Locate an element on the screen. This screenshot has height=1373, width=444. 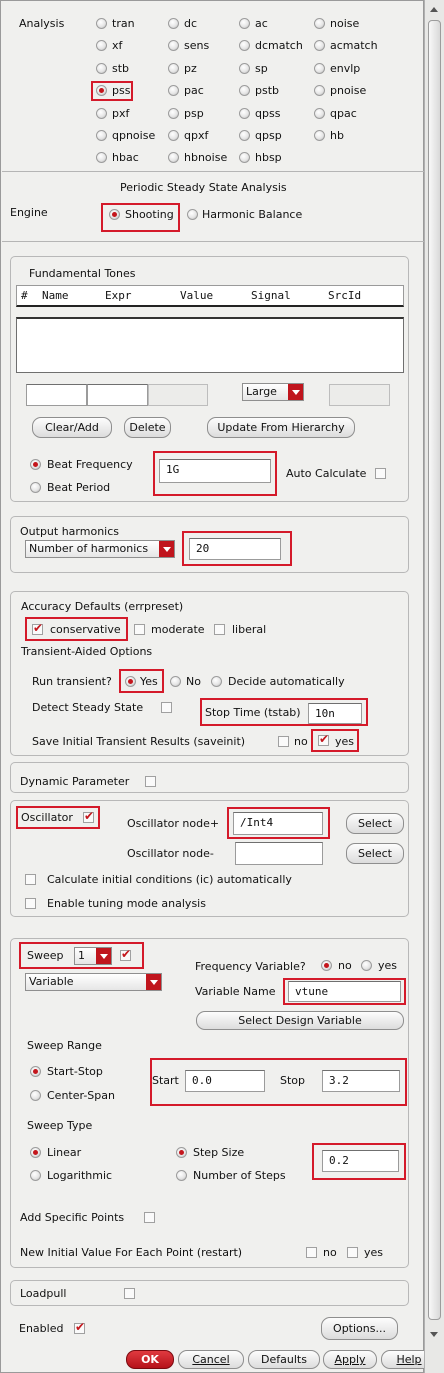
analysis-dc-radio is located at coordinates (173, 23).